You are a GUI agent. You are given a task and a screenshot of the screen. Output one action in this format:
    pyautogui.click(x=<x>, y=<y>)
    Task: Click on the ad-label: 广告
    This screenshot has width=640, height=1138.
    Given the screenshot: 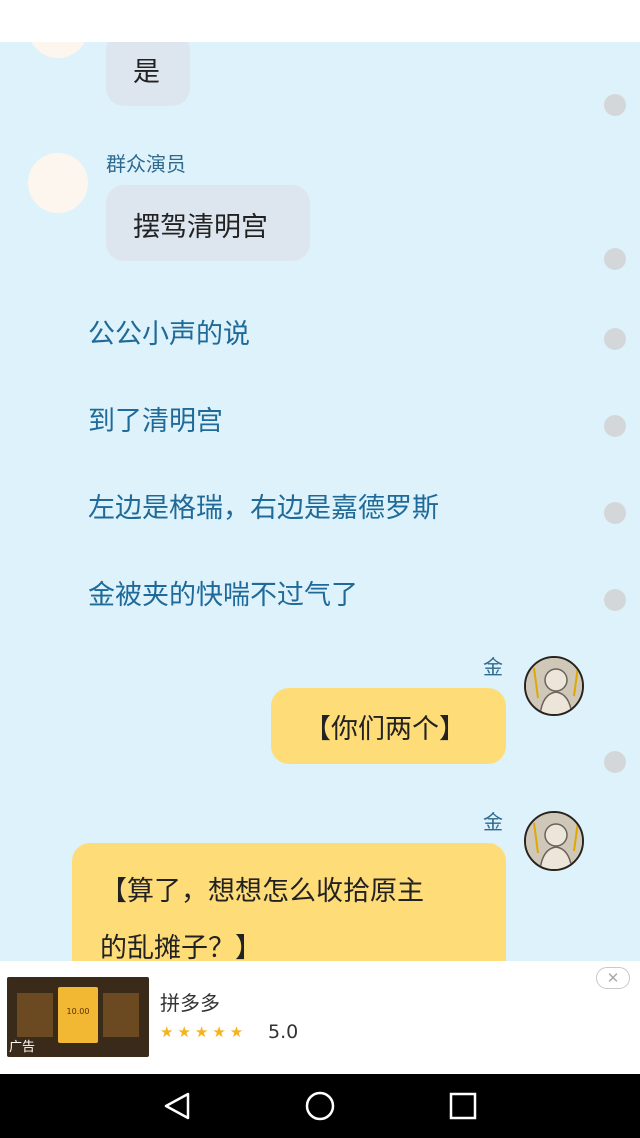 What is the action you would take?
    pyautogui.click(x=22, y=1047)
    